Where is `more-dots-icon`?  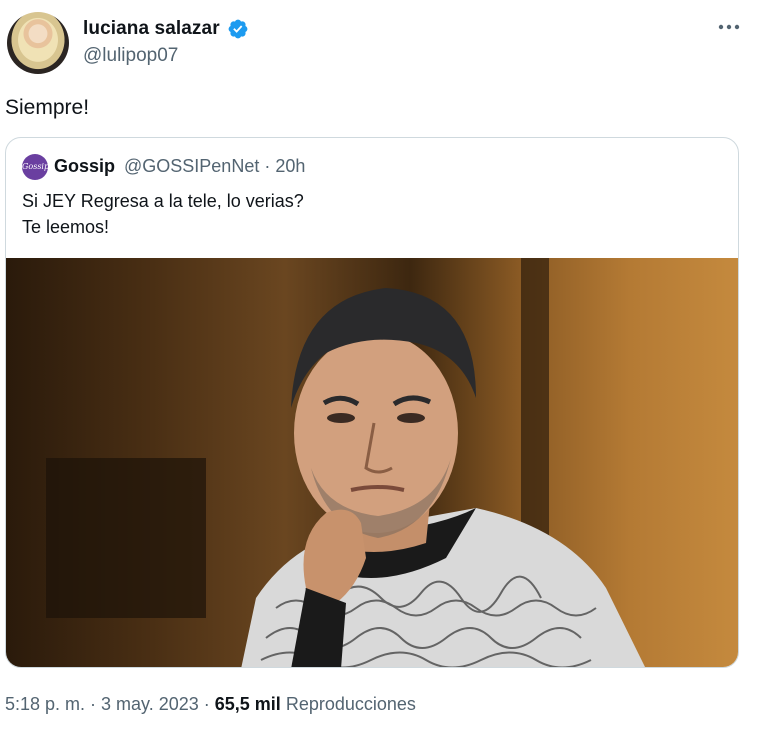
more-dots-icon is located at coordinates (729, 27).